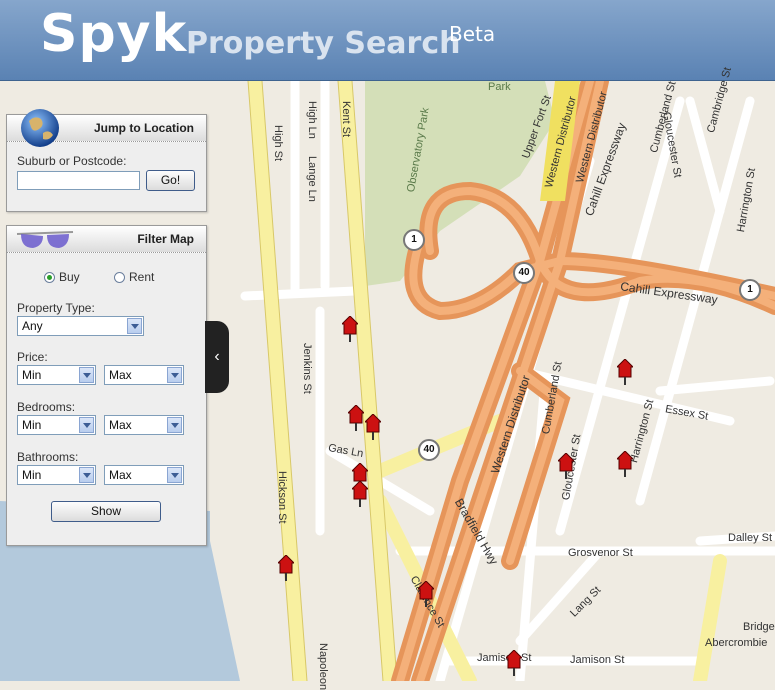  What do you see at coordinates (32, 357) in the screenshot?
I see `price-label: Price:` at bounding box center [32, 357].